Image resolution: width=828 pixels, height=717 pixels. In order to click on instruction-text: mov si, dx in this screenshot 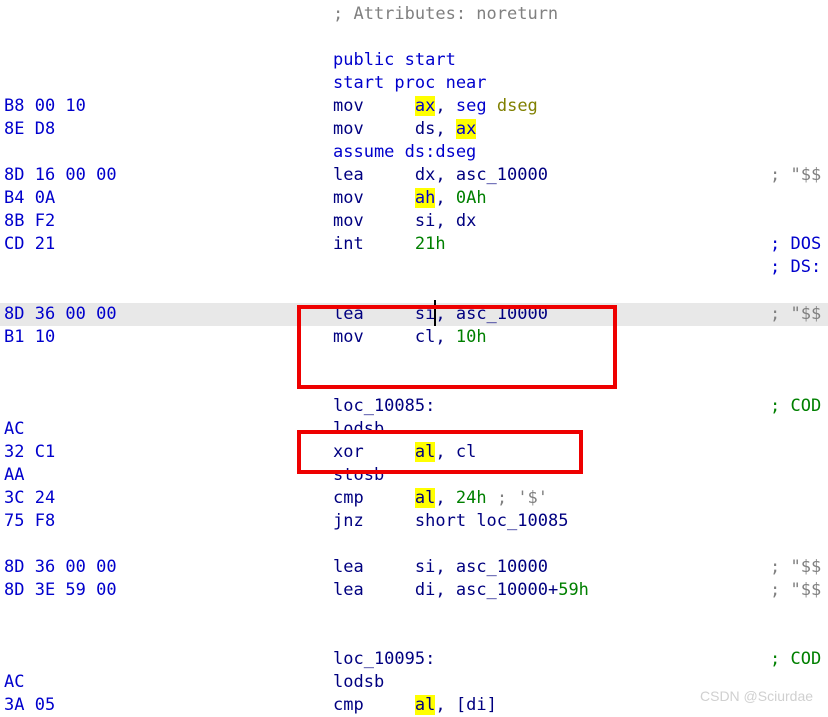, I will do `click(405, 221)`.